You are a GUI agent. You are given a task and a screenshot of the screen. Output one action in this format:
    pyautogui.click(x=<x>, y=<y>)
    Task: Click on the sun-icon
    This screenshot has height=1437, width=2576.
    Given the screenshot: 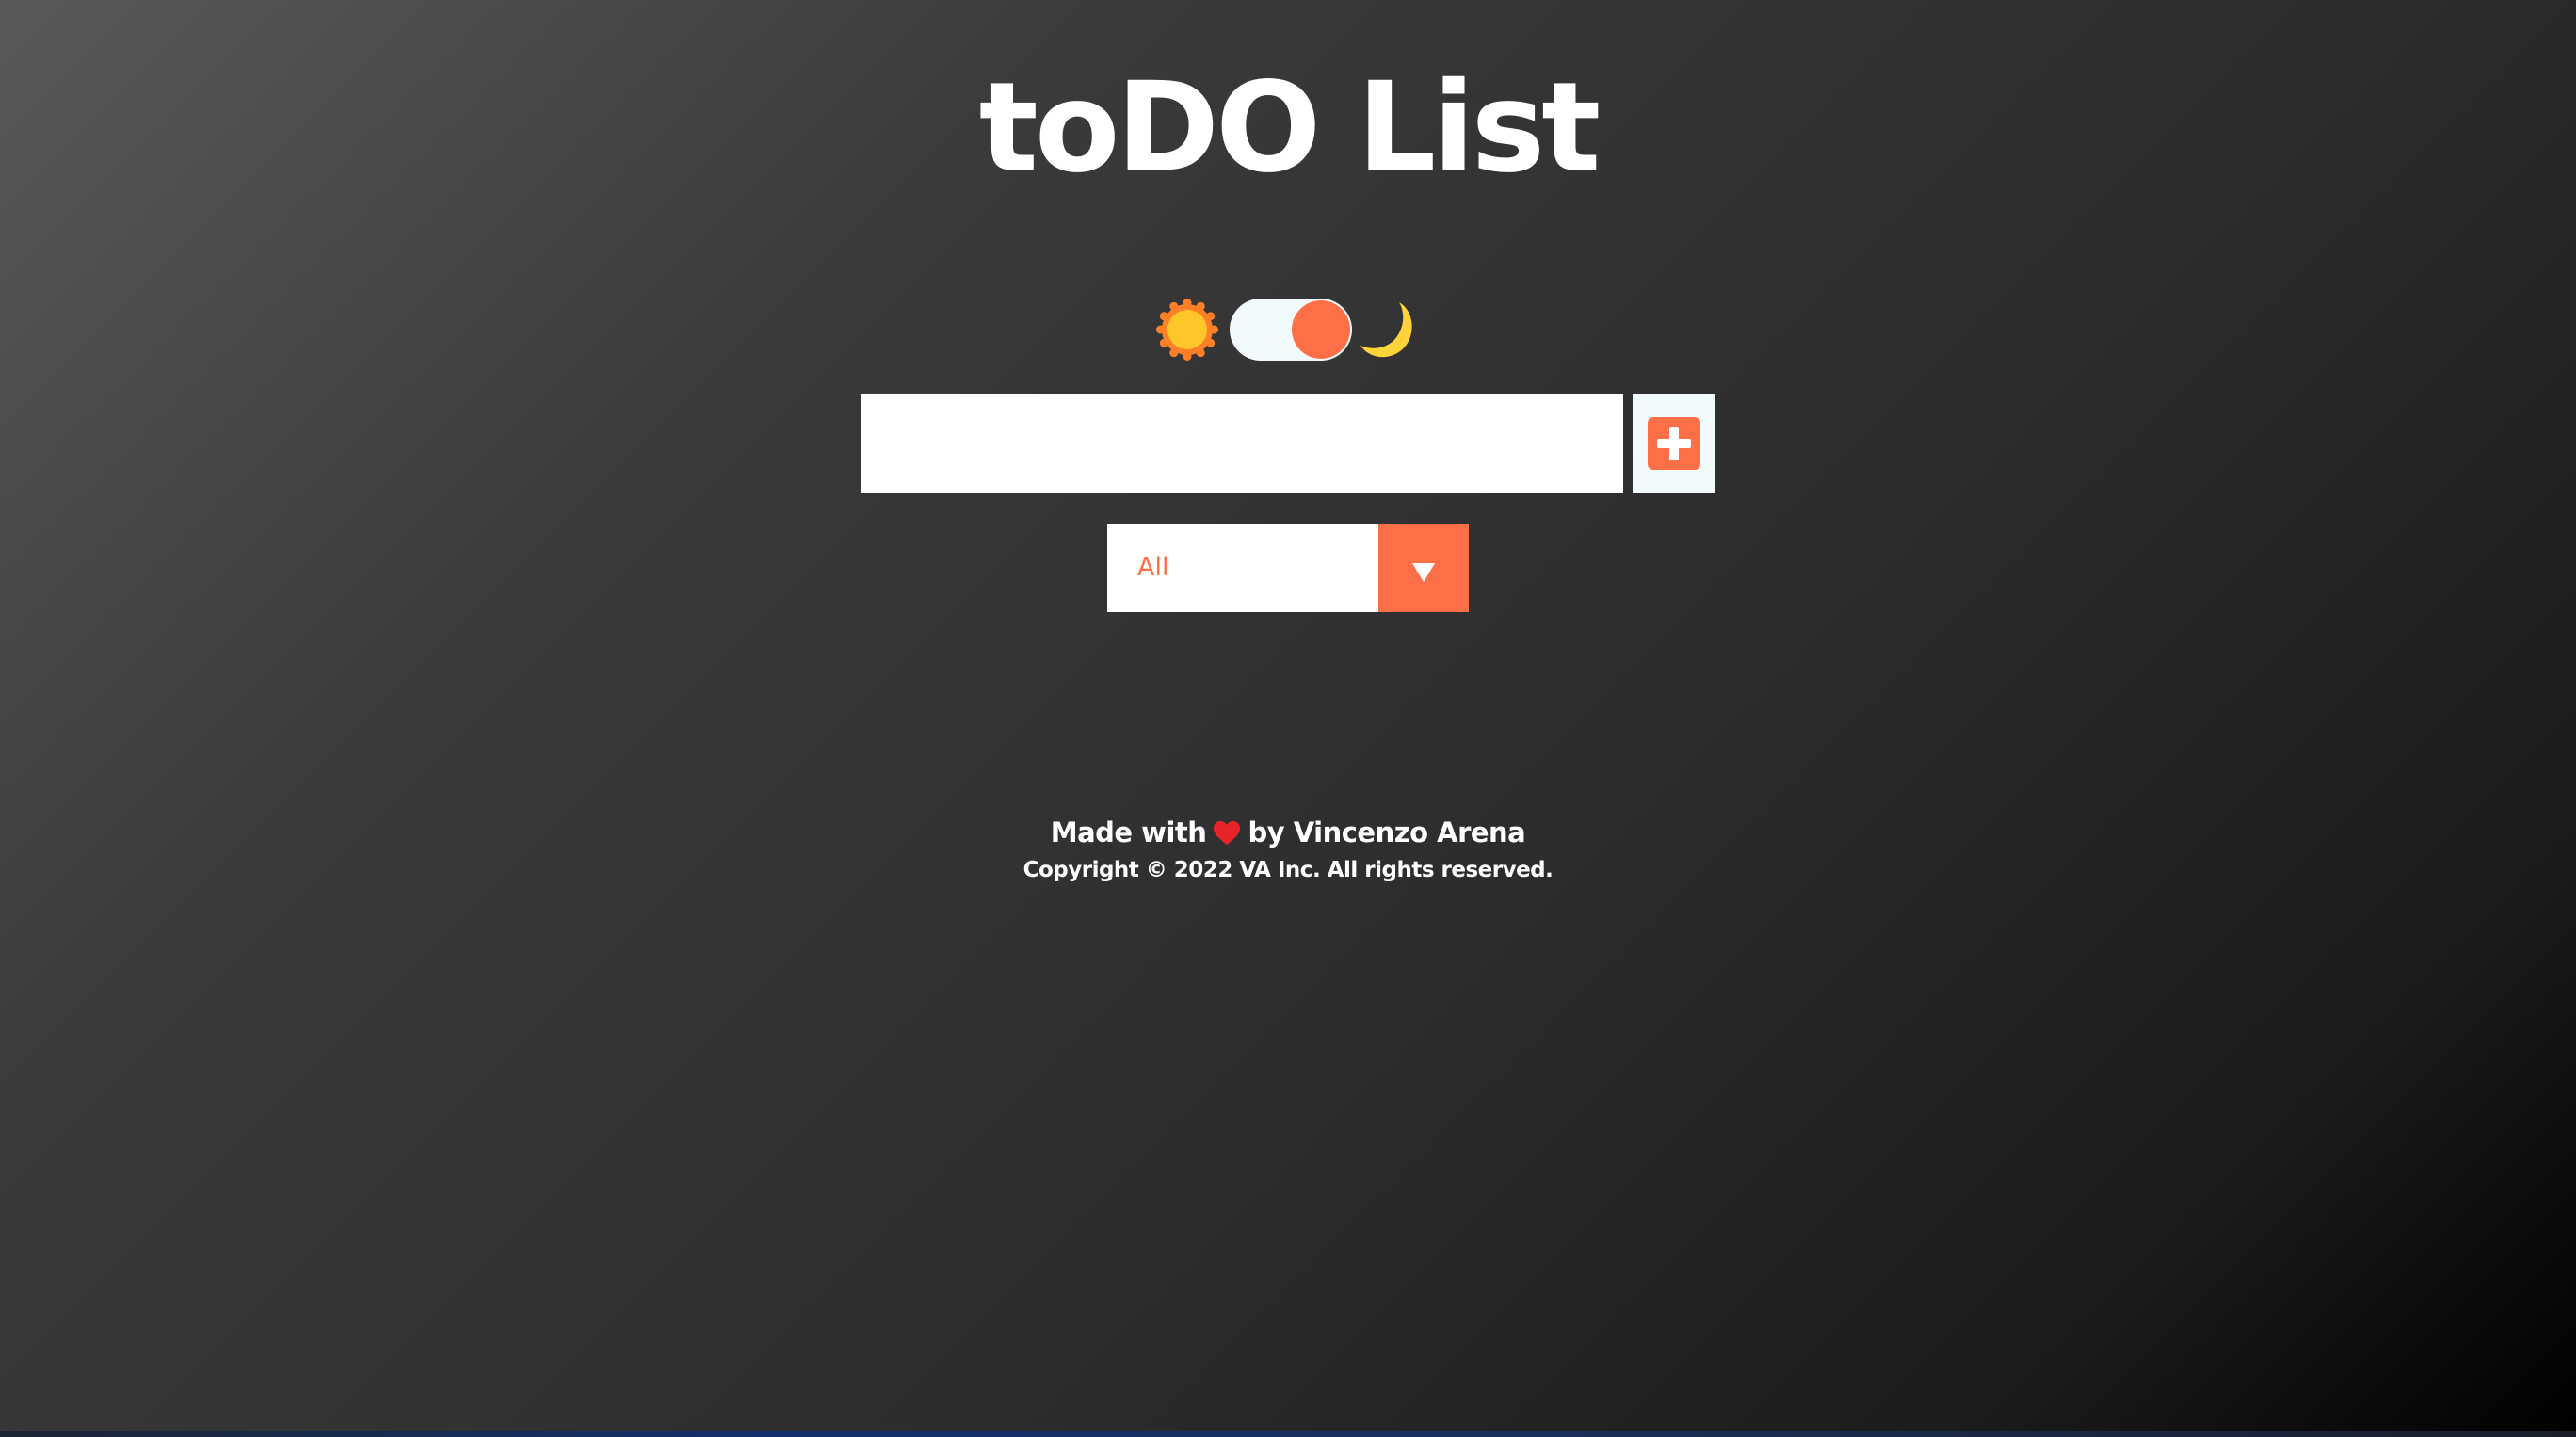 What is the action you would take?
    pyautogui.click(x=1187, y=330)
    